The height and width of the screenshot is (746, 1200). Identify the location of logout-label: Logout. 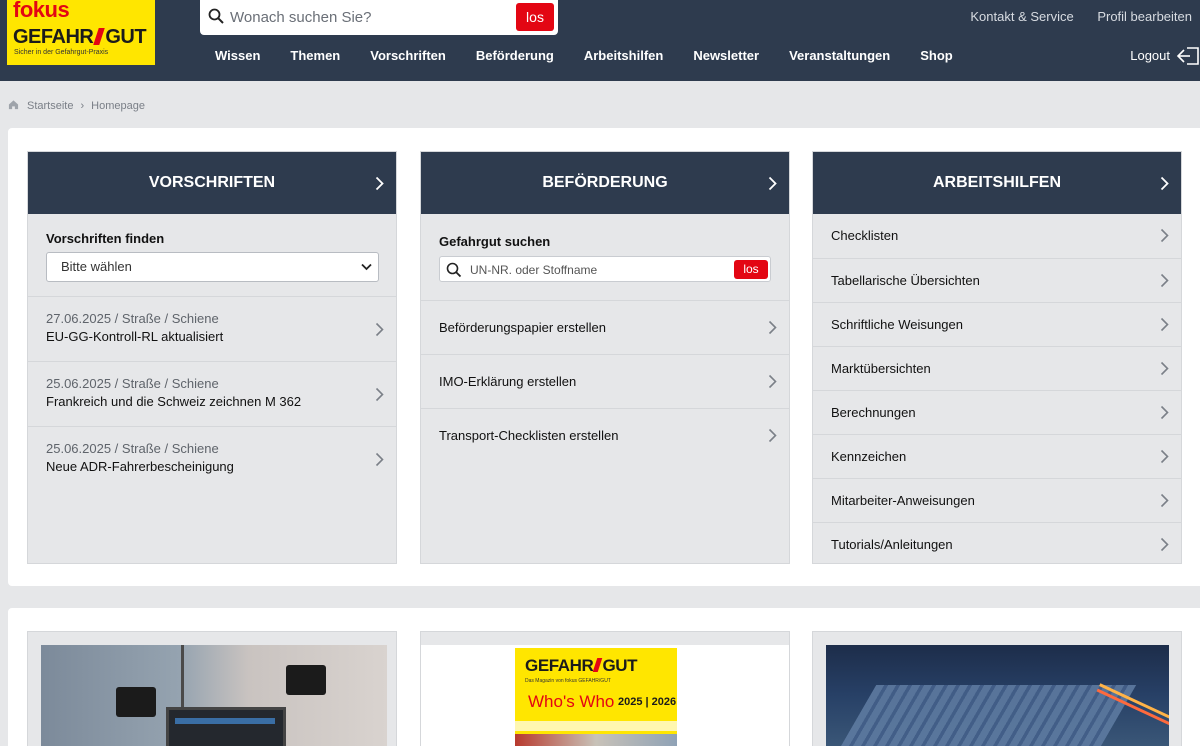
(1150, 55).